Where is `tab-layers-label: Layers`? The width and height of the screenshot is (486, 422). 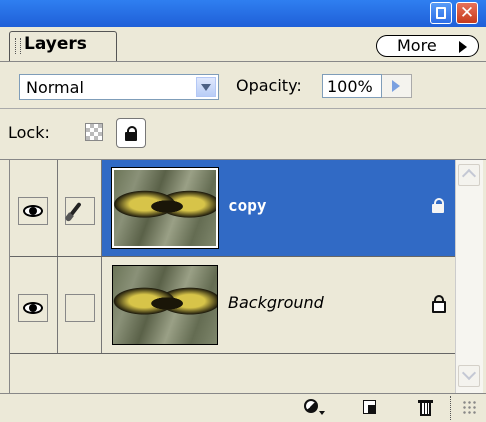
tab-layers-label: Layers is located at coordinates (55, 44).